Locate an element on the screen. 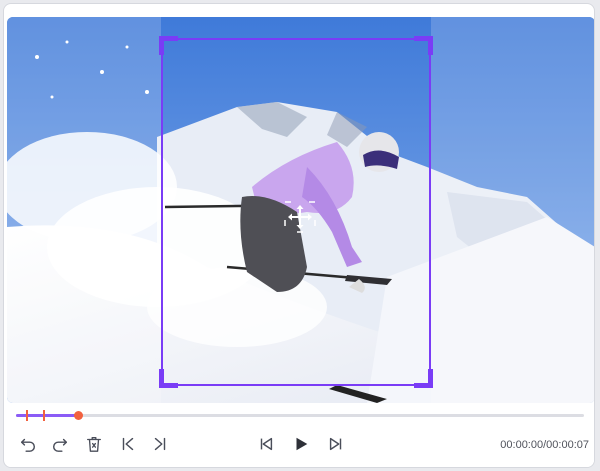  redo-button is located at coordinates (60, 444).